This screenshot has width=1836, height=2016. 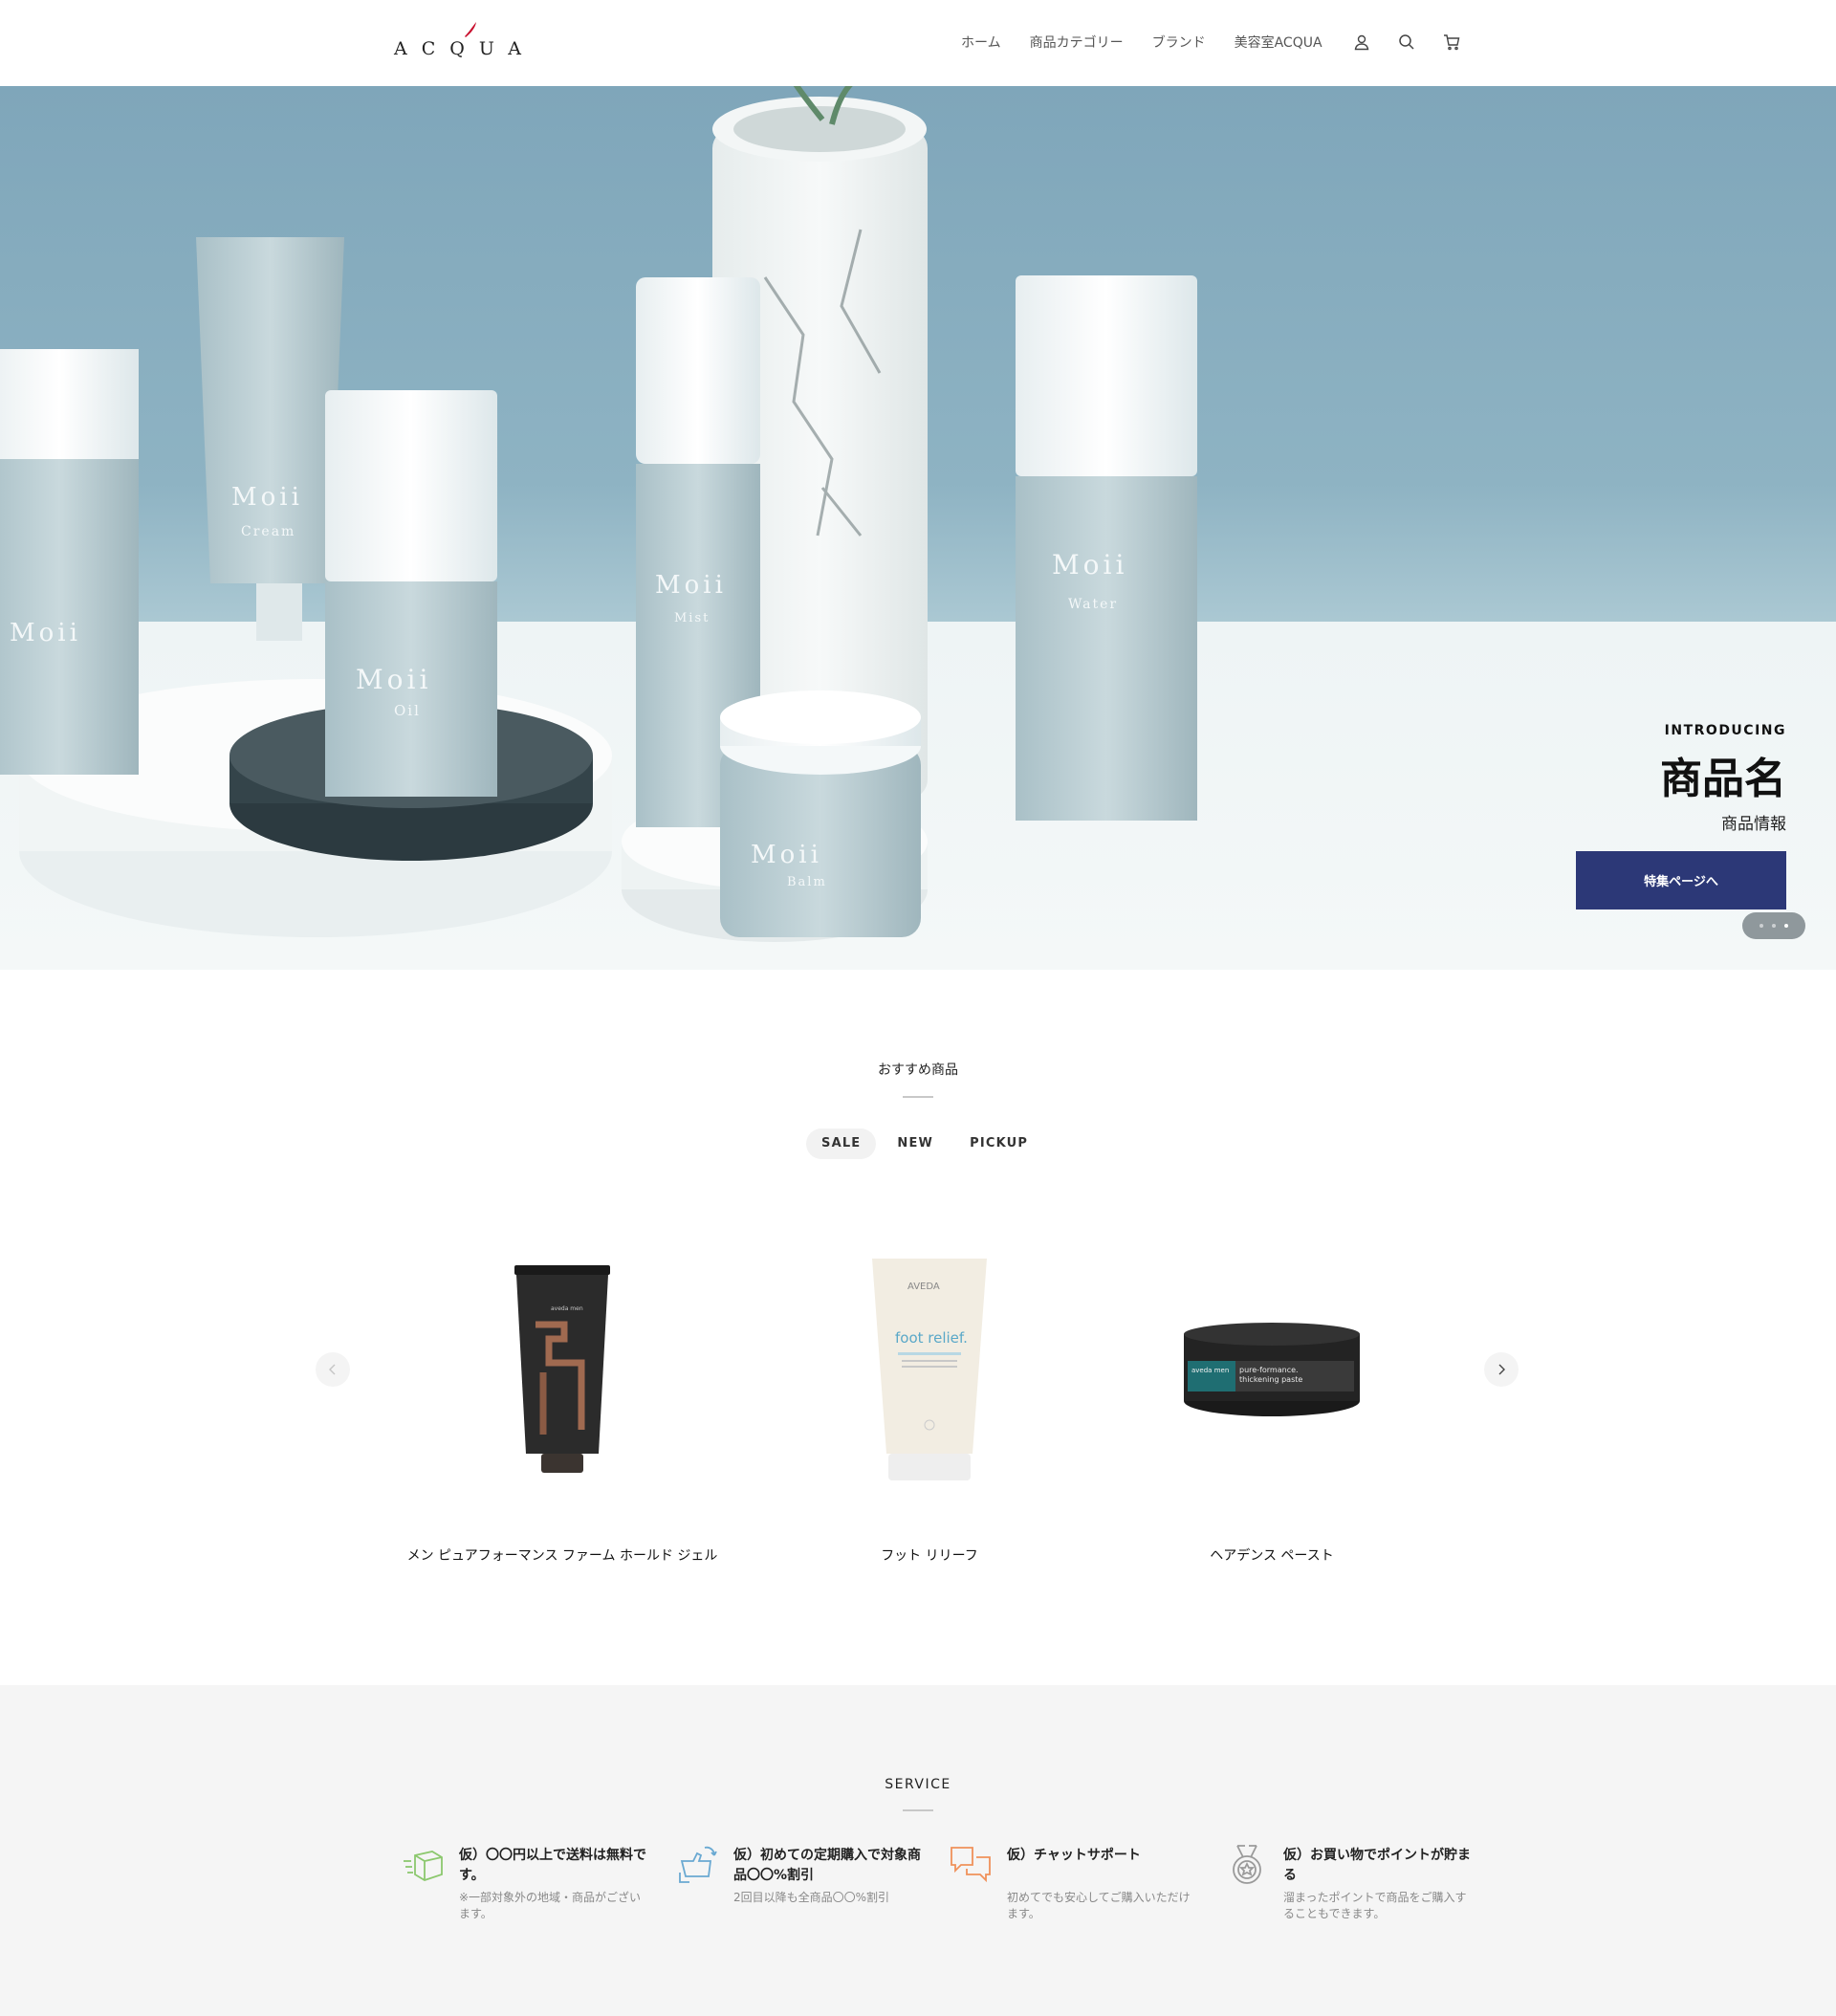 I want to click on nav-brands: ブランド, so click(x=1179, y=42).